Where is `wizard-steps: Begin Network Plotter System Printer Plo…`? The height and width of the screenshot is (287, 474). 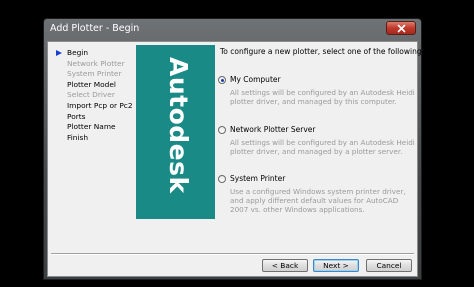
wizard-steps: Begin Network Plotter System Printer Plo… is located at coordinates (92, 95).